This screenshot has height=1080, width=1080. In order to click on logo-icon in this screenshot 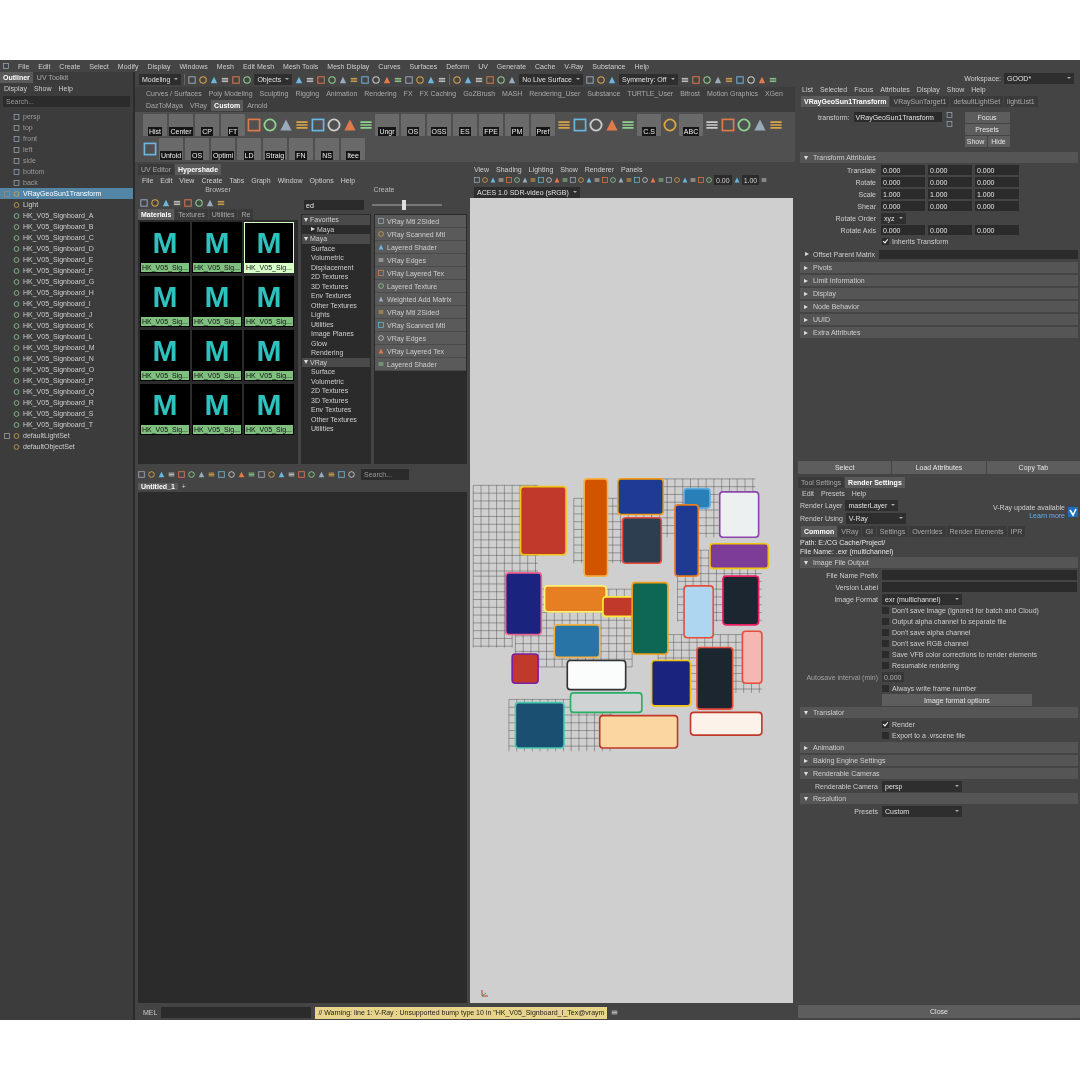, I will do `click(1073, 512)`.